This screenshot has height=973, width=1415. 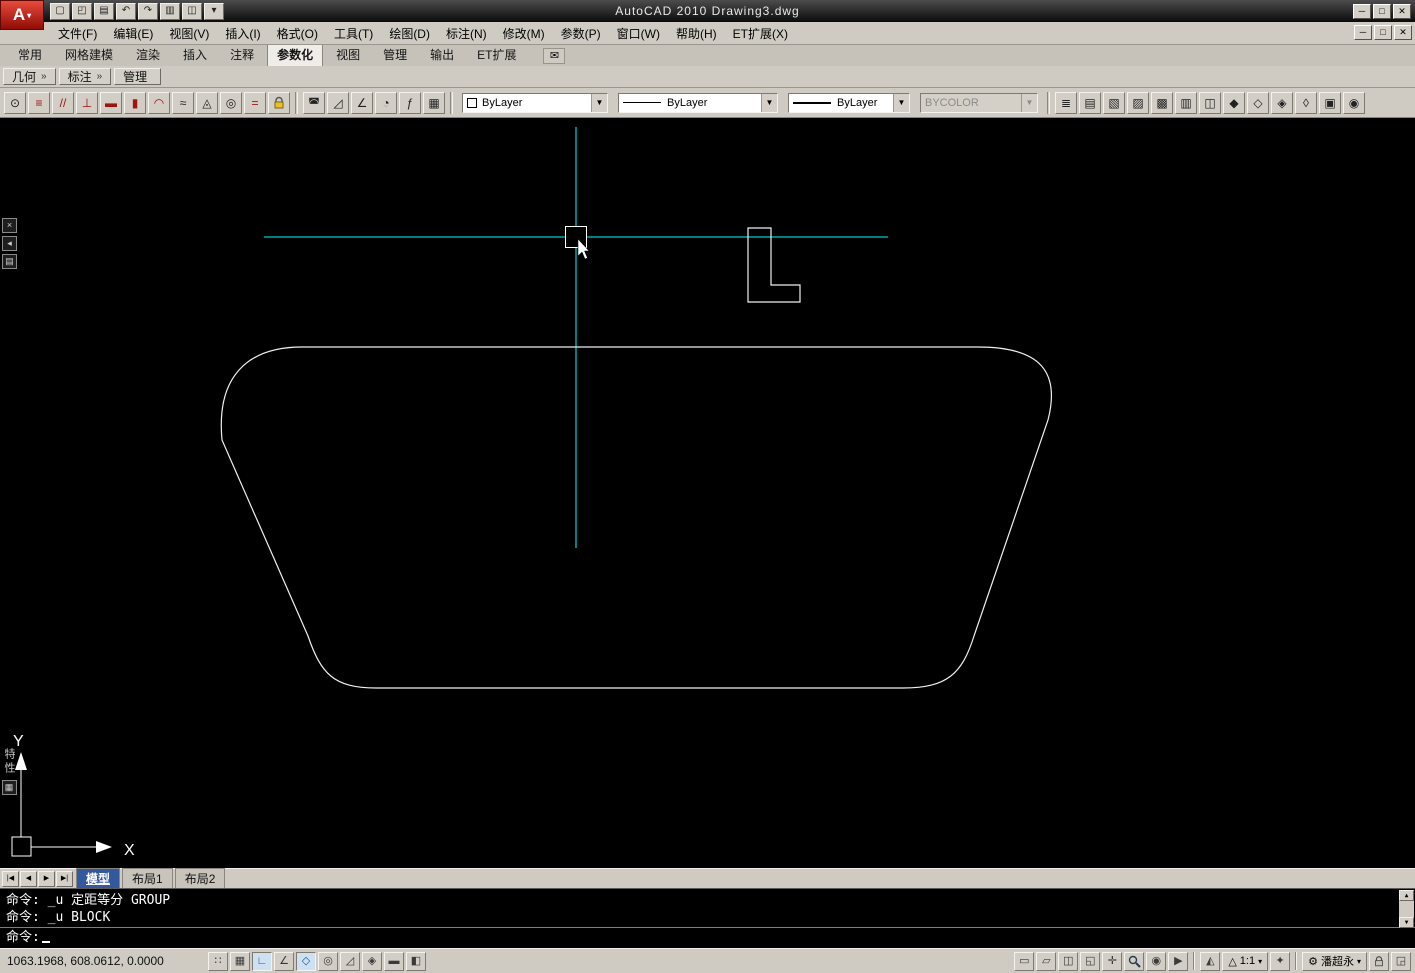 What do you see at coordinates (434, 102) in the screenshot?
I see `constraint-settings-icon: ▦` at bounding box center [434, 102].